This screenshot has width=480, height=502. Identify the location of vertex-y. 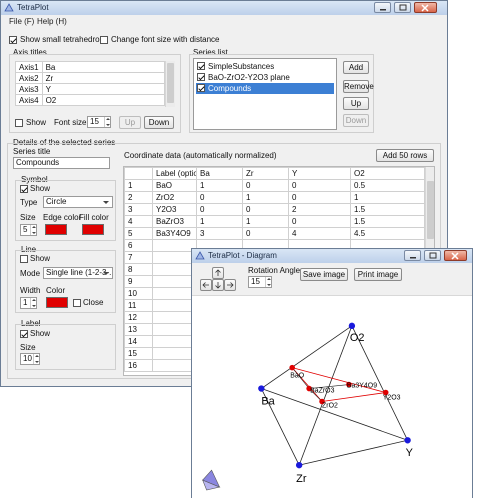
(407, 440).